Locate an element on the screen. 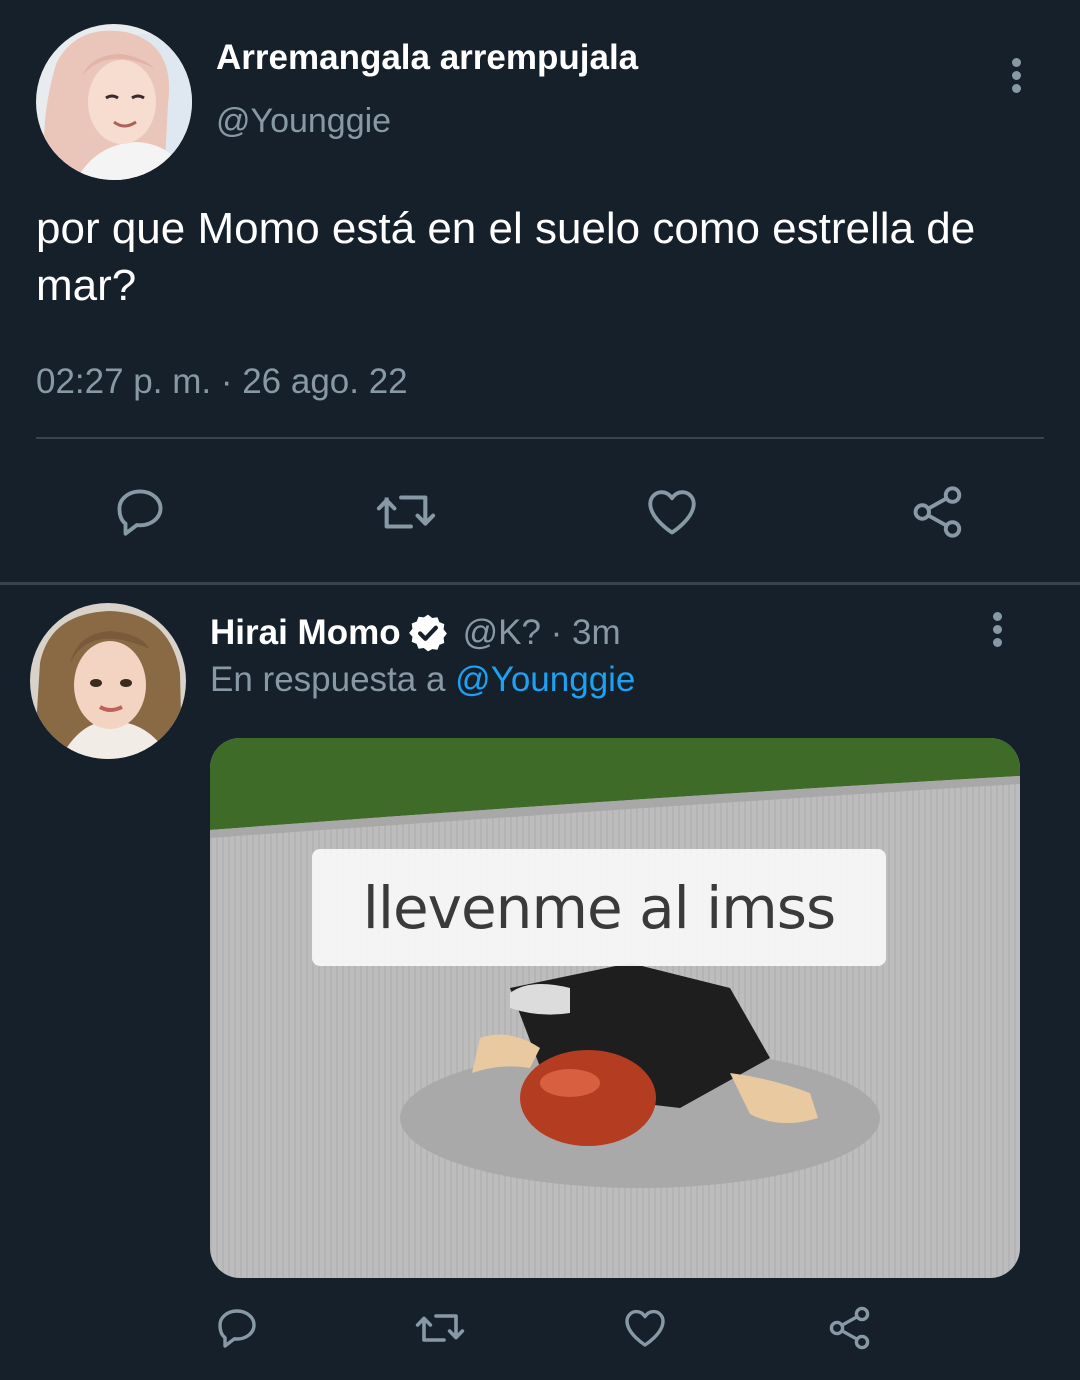 This screenshot has width=1080, height=1380. reply-reply-button is located at coordinates (237, 1328).